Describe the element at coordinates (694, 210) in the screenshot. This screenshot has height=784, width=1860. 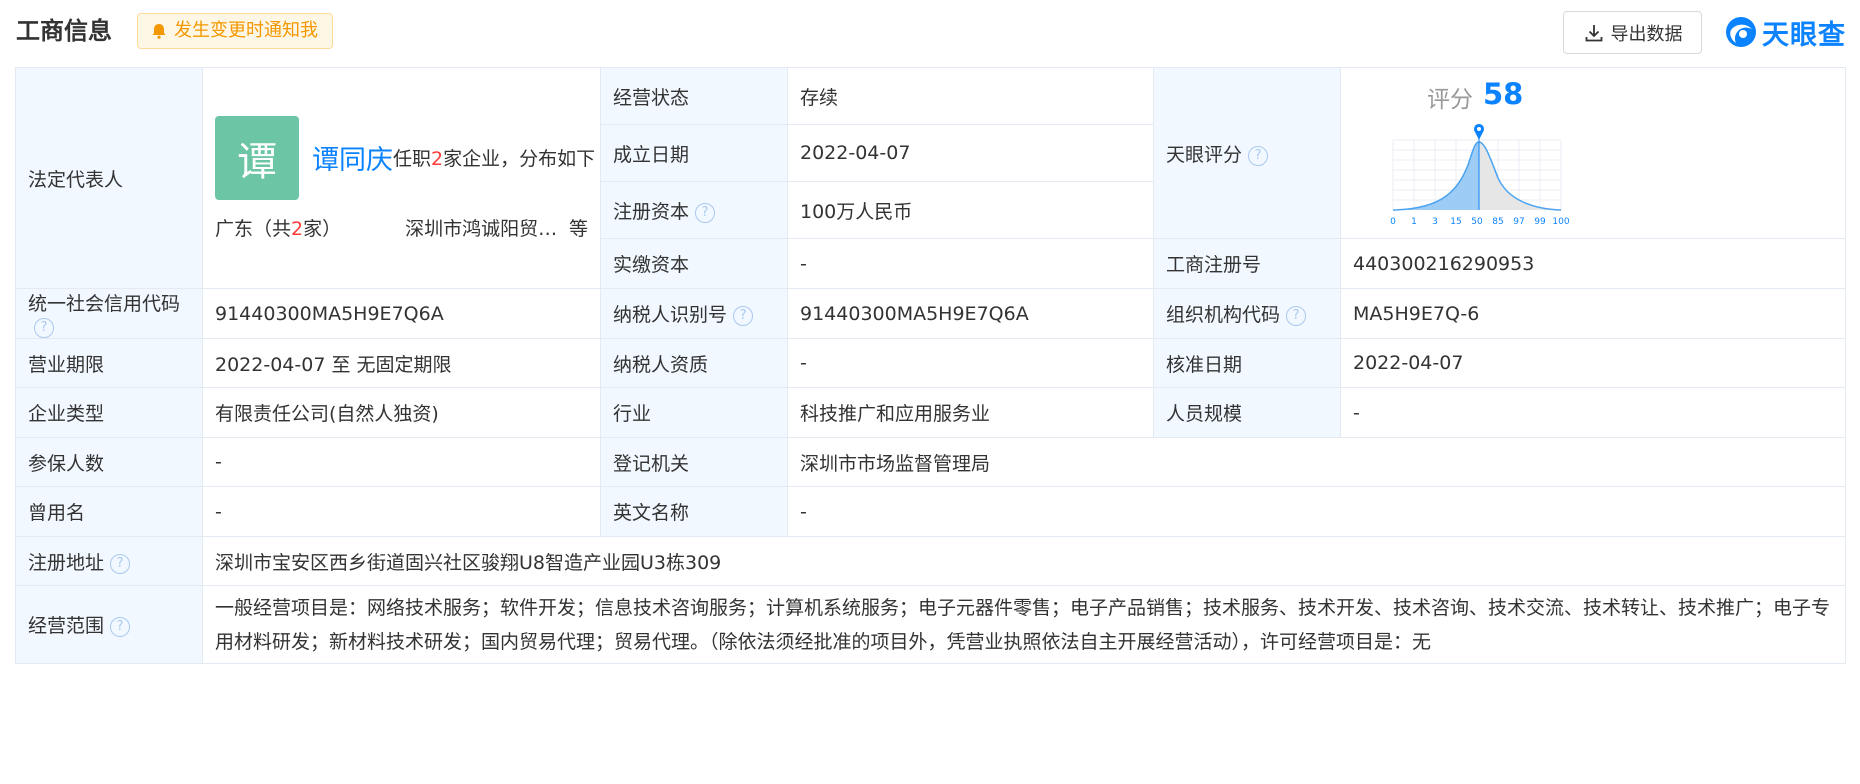
I see `reg-capital-label-cell: 注册资本?` at that location.